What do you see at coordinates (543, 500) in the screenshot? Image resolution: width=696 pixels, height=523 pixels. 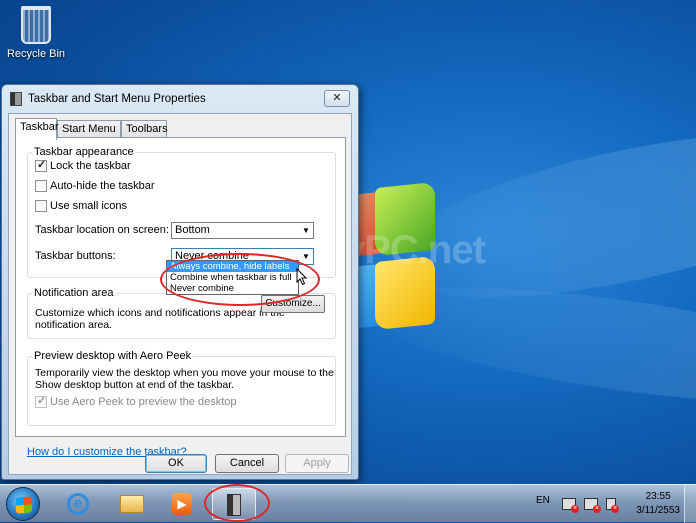 I see `language-indicator: EN` at bounding box center [543, 500].